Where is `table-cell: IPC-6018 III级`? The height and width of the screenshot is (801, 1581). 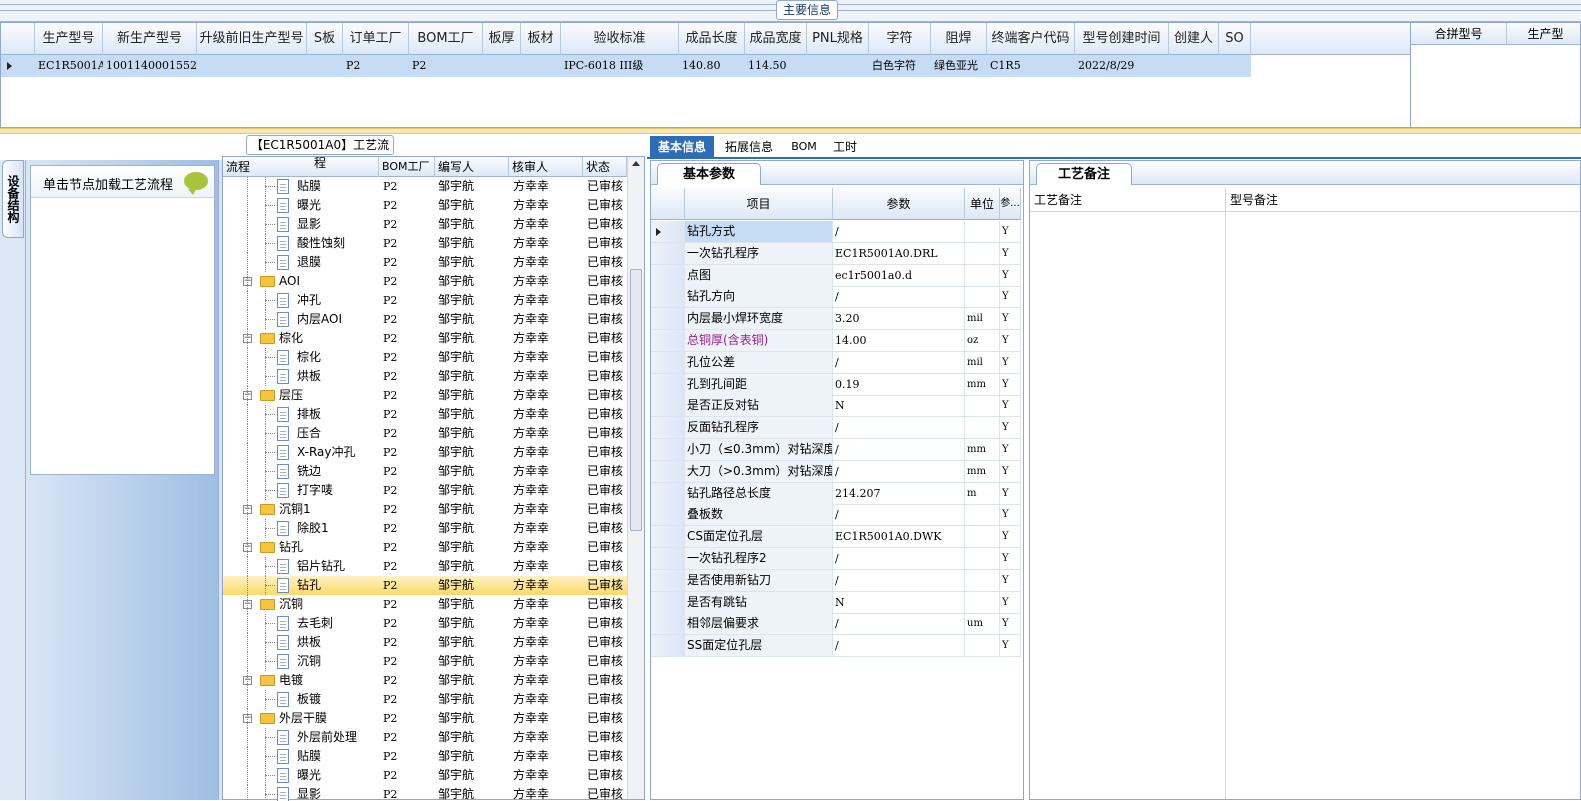 table-cell: IPC-6018 III级 is located at coordinates (620, 66).